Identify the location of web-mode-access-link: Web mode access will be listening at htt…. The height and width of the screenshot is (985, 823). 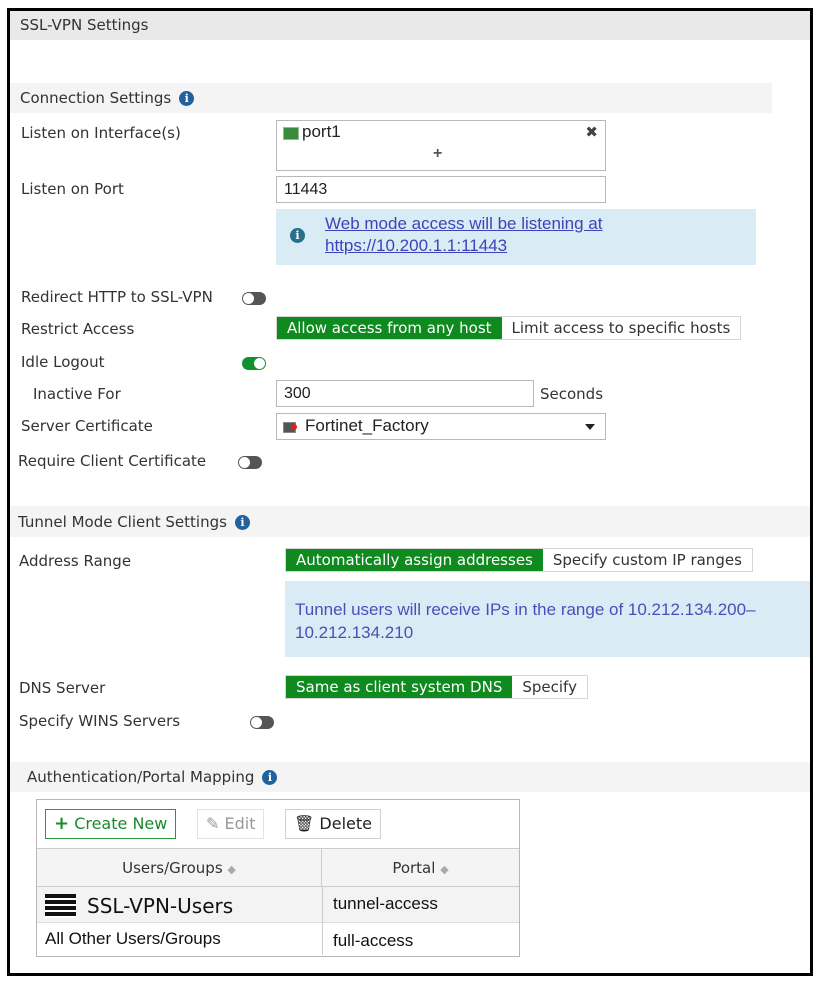
(464, 235).